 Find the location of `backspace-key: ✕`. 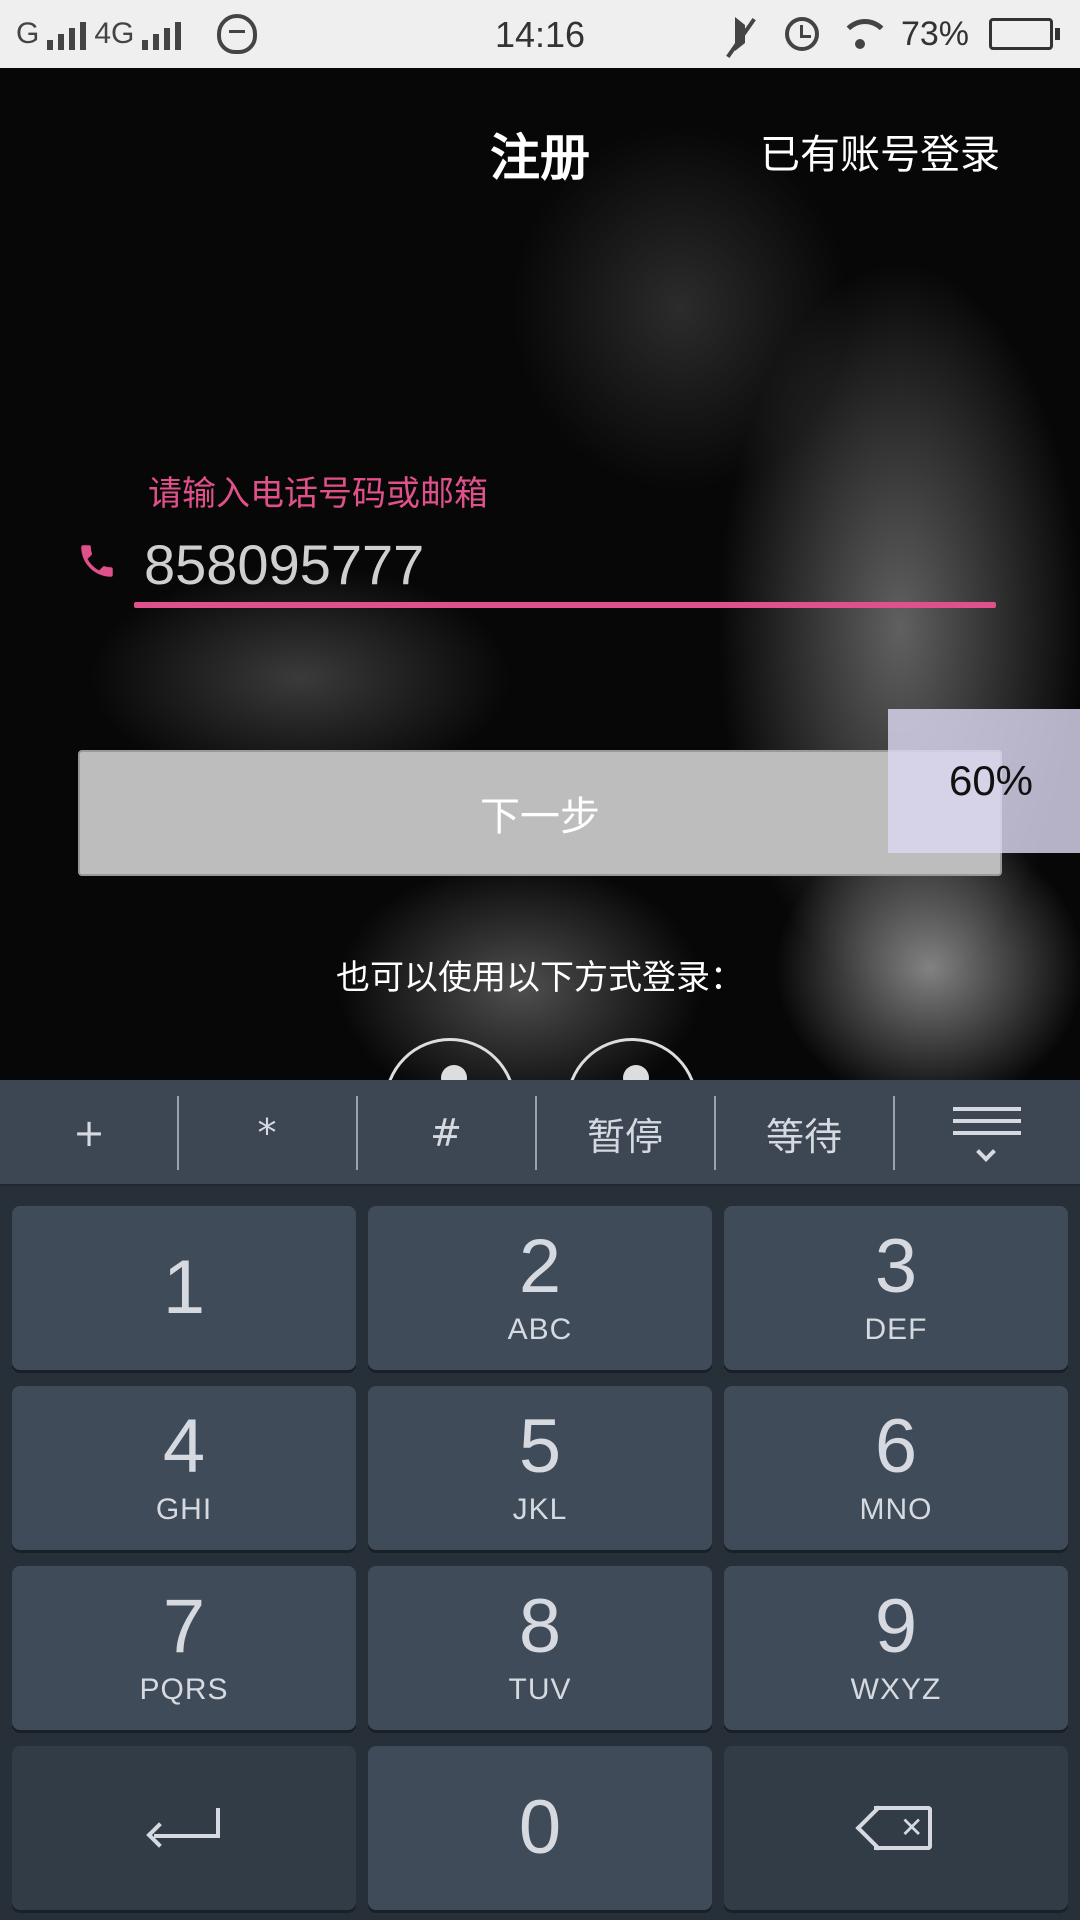

backspace-key: ✕ is located at coordinates (896, 1828).